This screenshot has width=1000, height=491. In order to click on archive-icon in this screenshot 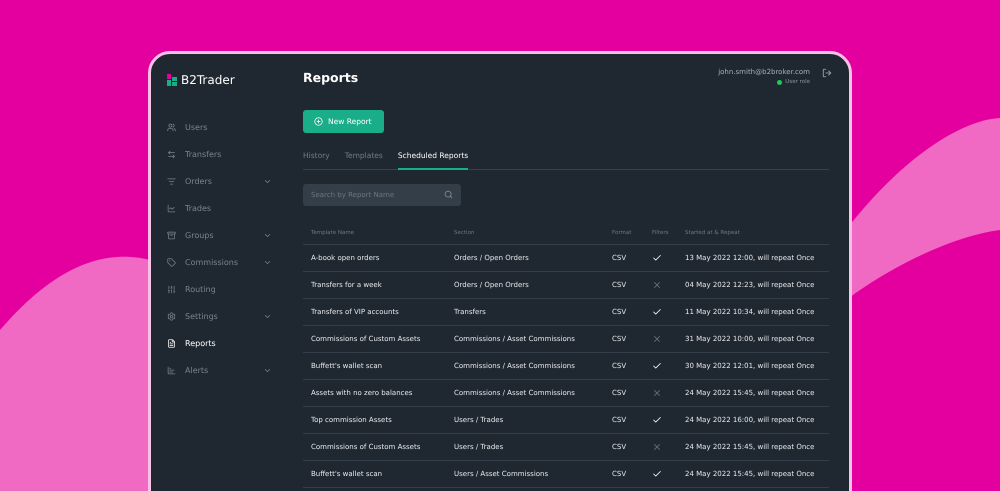, I will do `click(171, 235)`.